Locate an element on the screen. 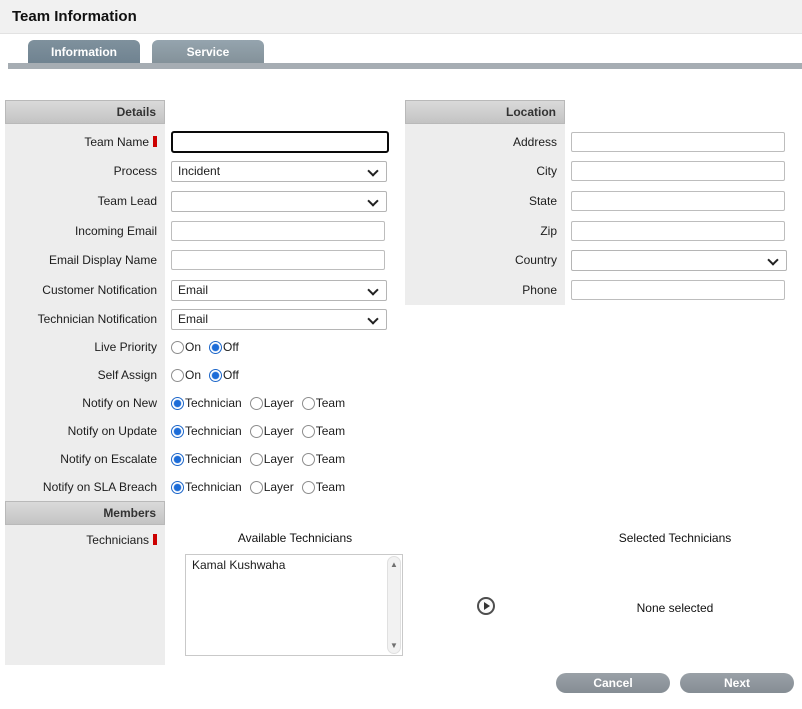 The height and width of the screenshot is (709, 802). self-assign-off-radio: Off is located at coordinates (224, 375).